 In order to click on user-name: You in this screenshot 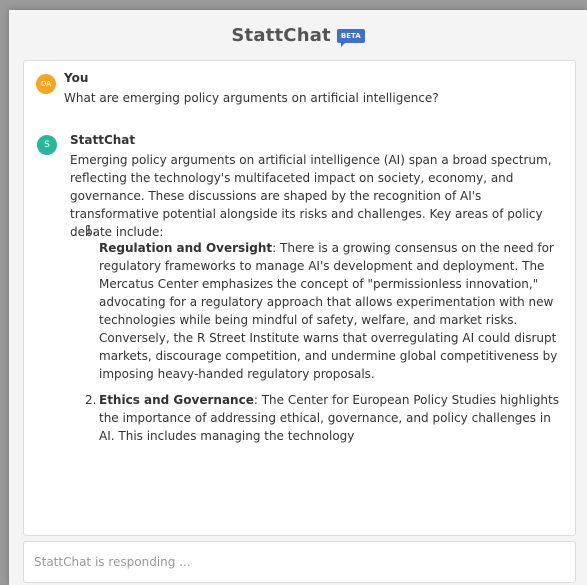, I will do `click(76, 78)`.